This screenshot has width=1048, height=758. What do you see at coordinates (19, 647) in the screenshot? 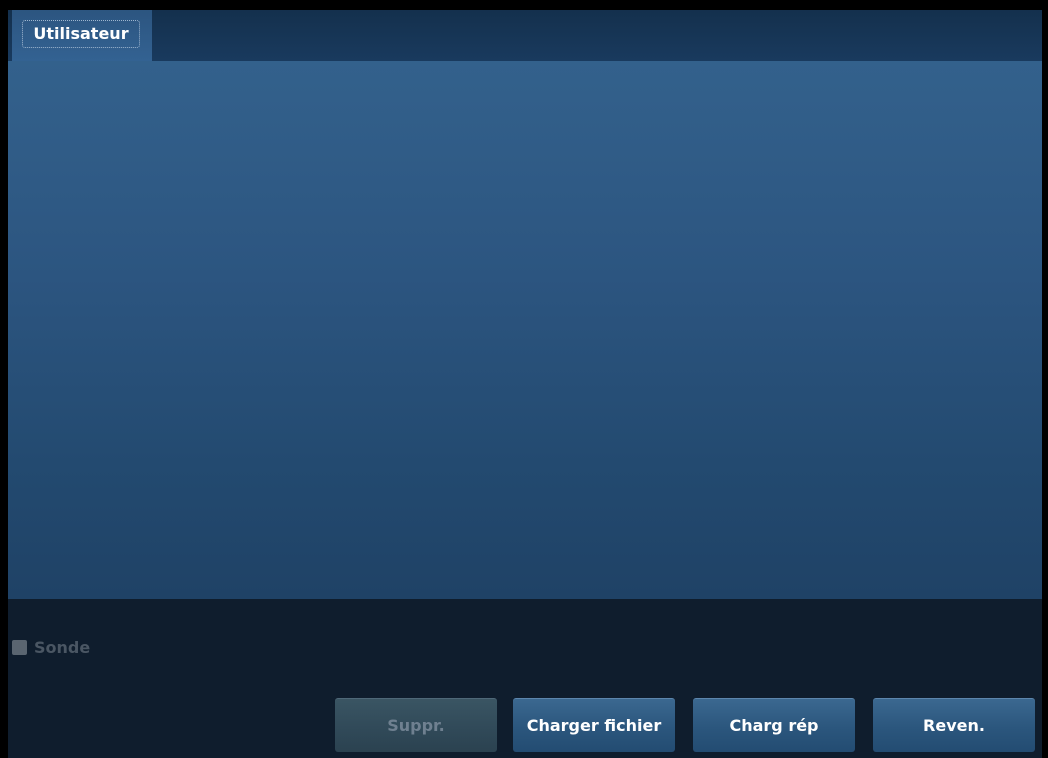
I see `probe-checkbox` at bounding box center [19, 647].